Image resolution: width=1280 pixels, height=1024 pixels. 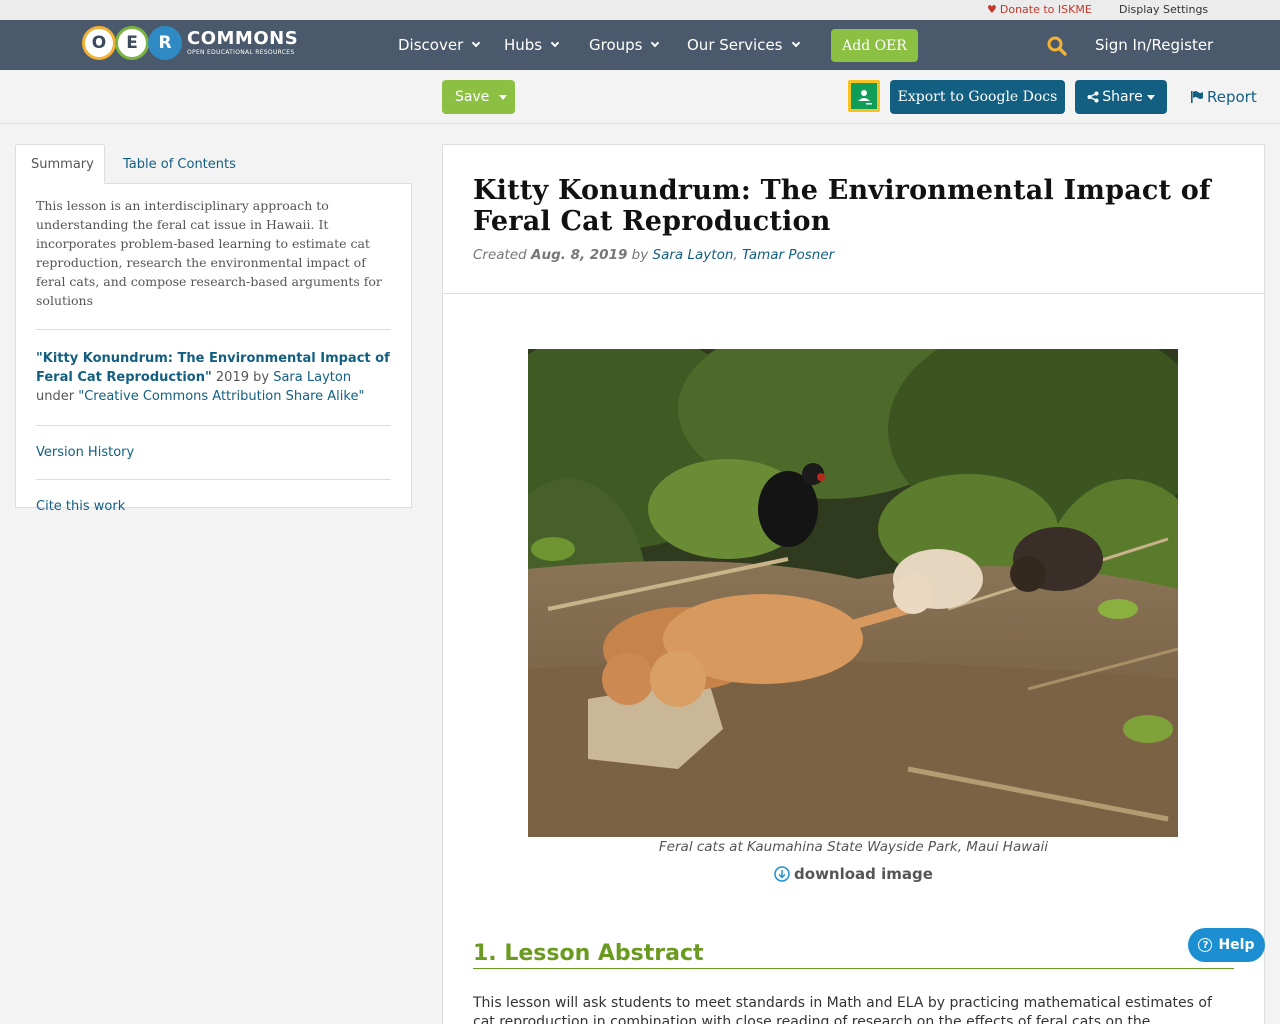 I want to click on save-label: Save, so click(x=472, y=97).